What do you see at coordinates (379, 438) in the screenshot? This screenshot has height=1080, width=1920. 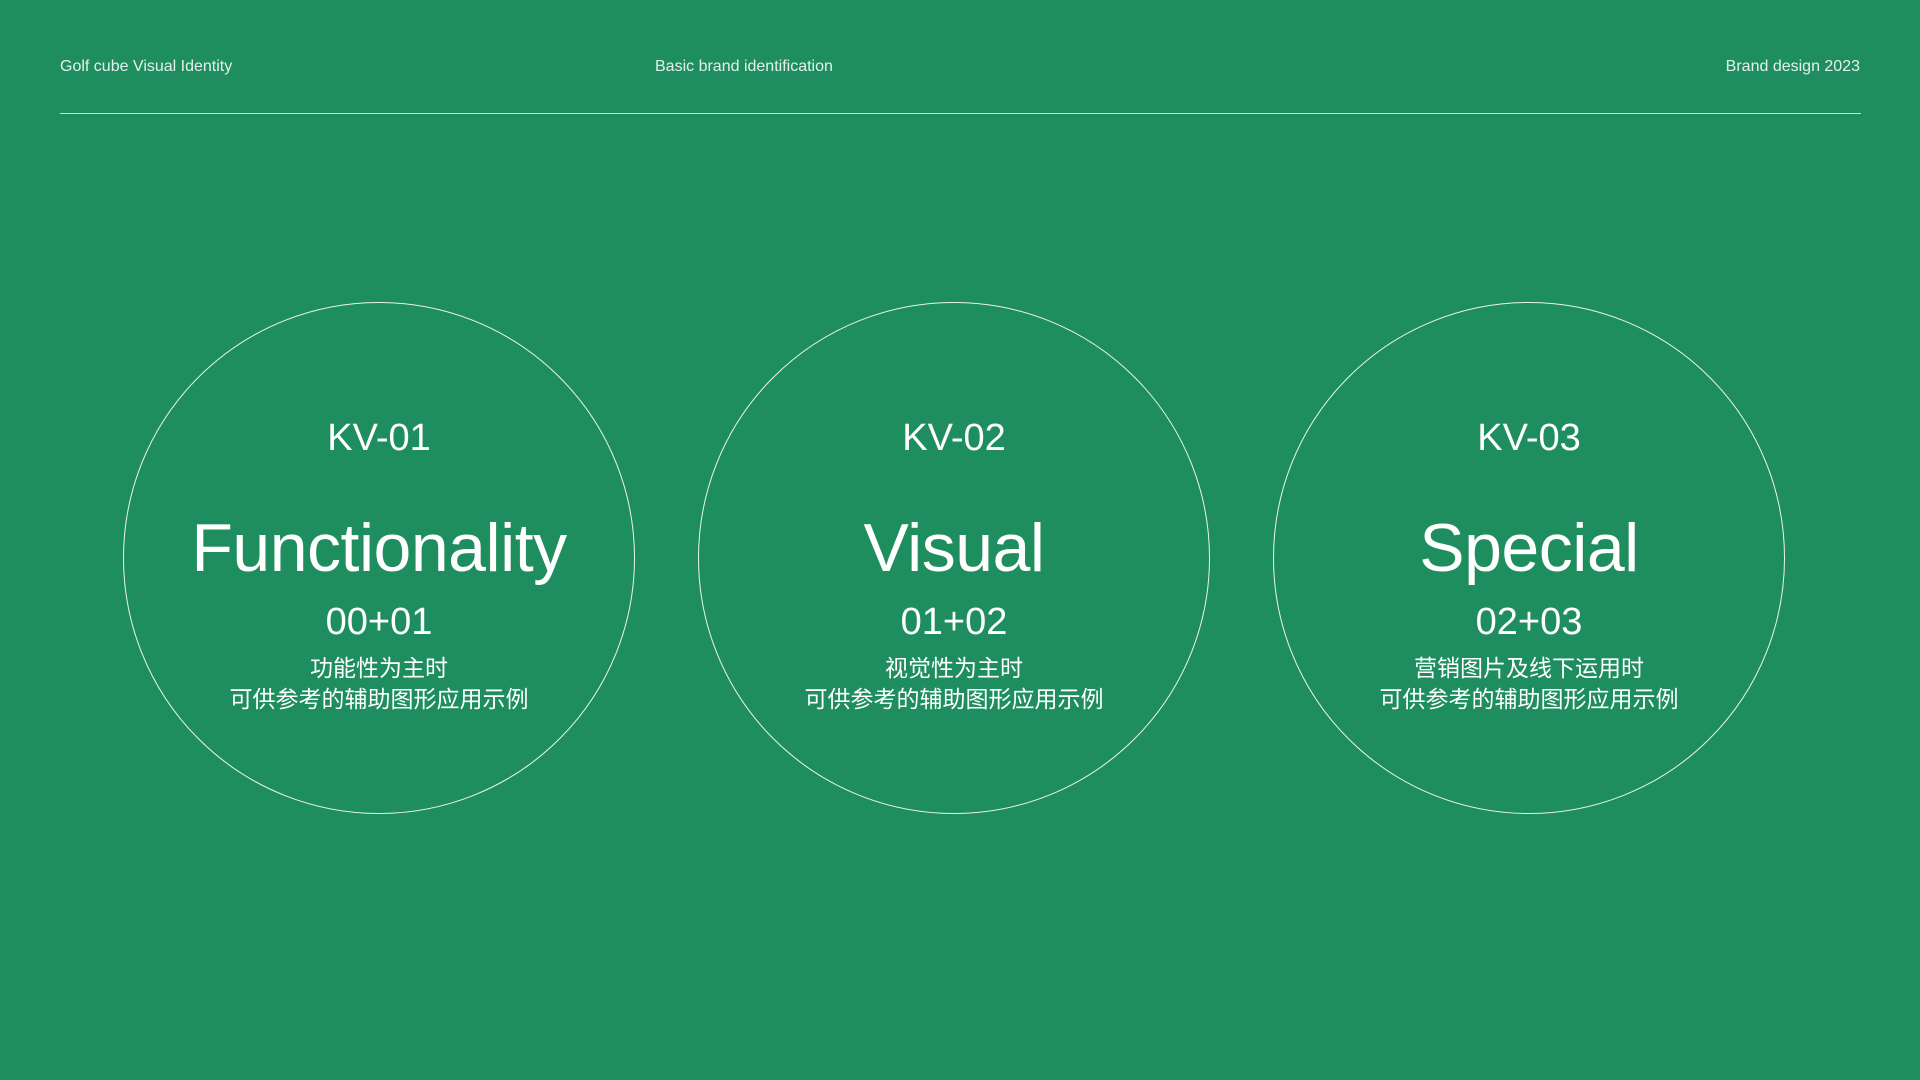 I see `kv-label: KV-01` at bounding box center [379, 438].